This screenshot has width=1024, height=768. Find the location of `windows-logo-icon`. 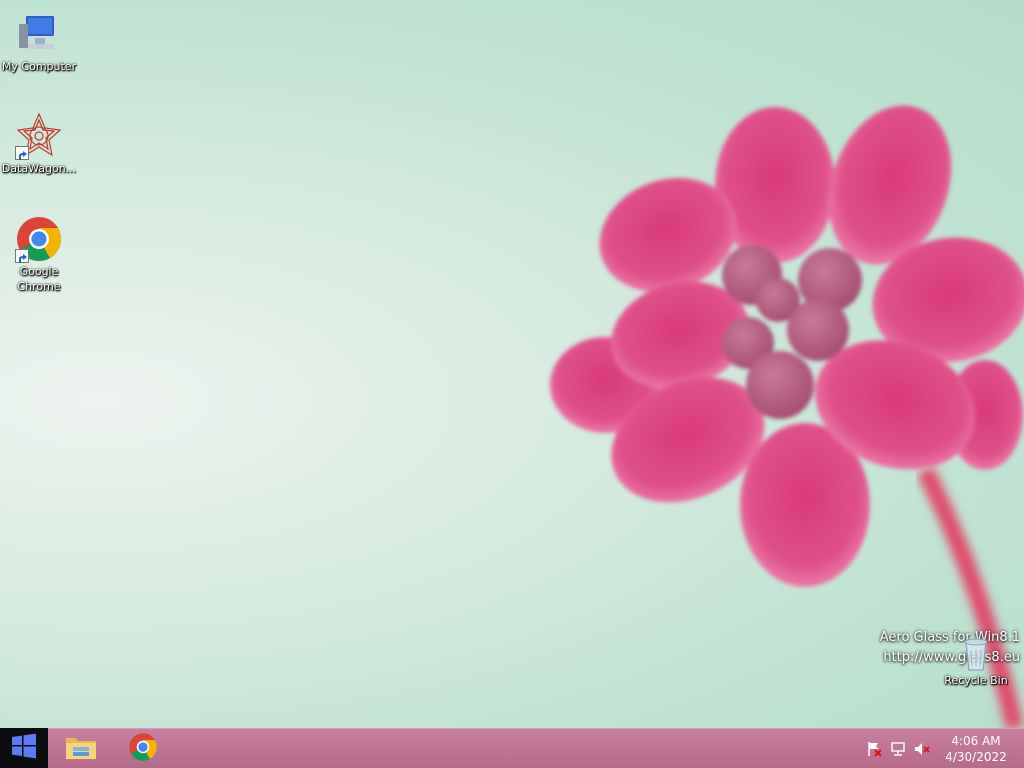

windows-logo-icon is located at coordinates (24, 748).